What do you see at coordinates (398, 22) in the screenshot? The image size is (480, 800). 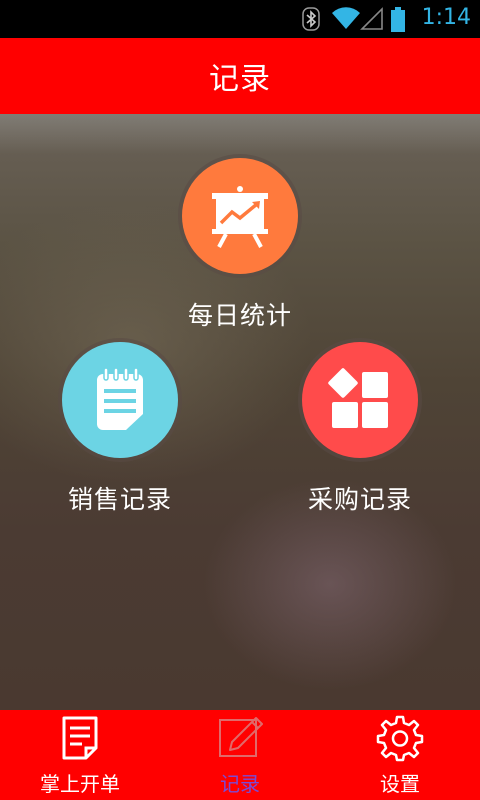 I see `battery-icon` at bounding box center [398, 22].